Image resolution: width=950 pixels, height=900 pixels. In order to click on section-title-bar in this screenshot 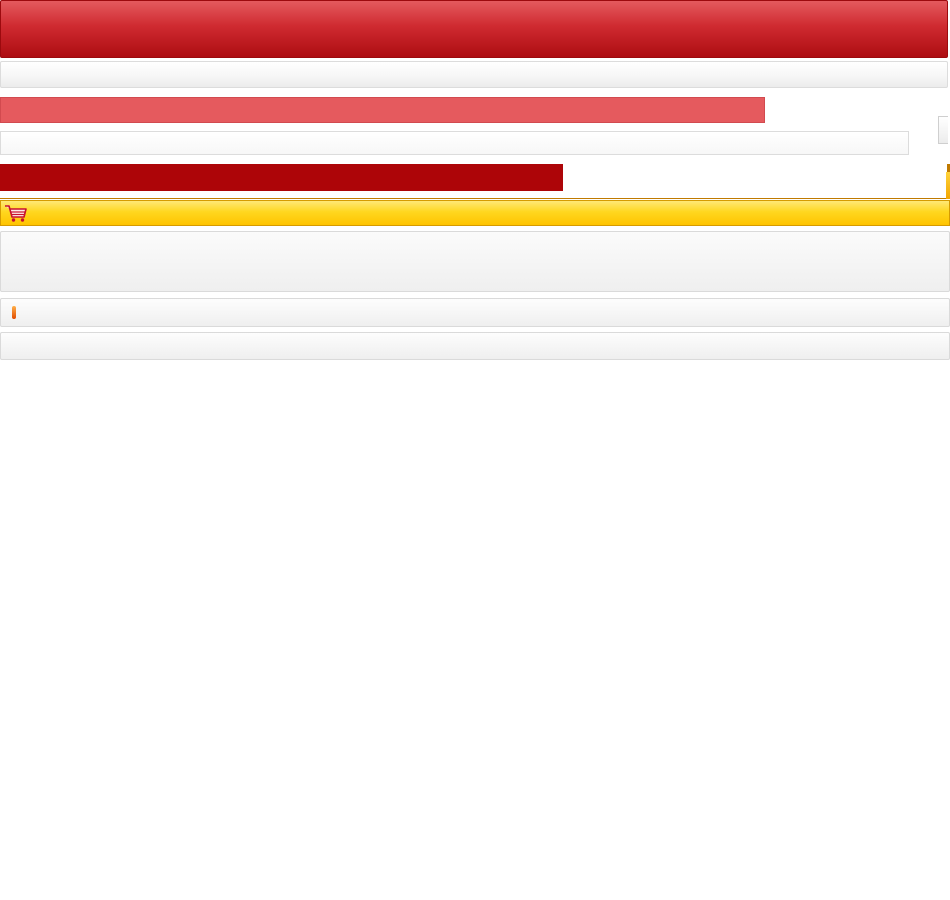, I will do `click(281, 177)`.